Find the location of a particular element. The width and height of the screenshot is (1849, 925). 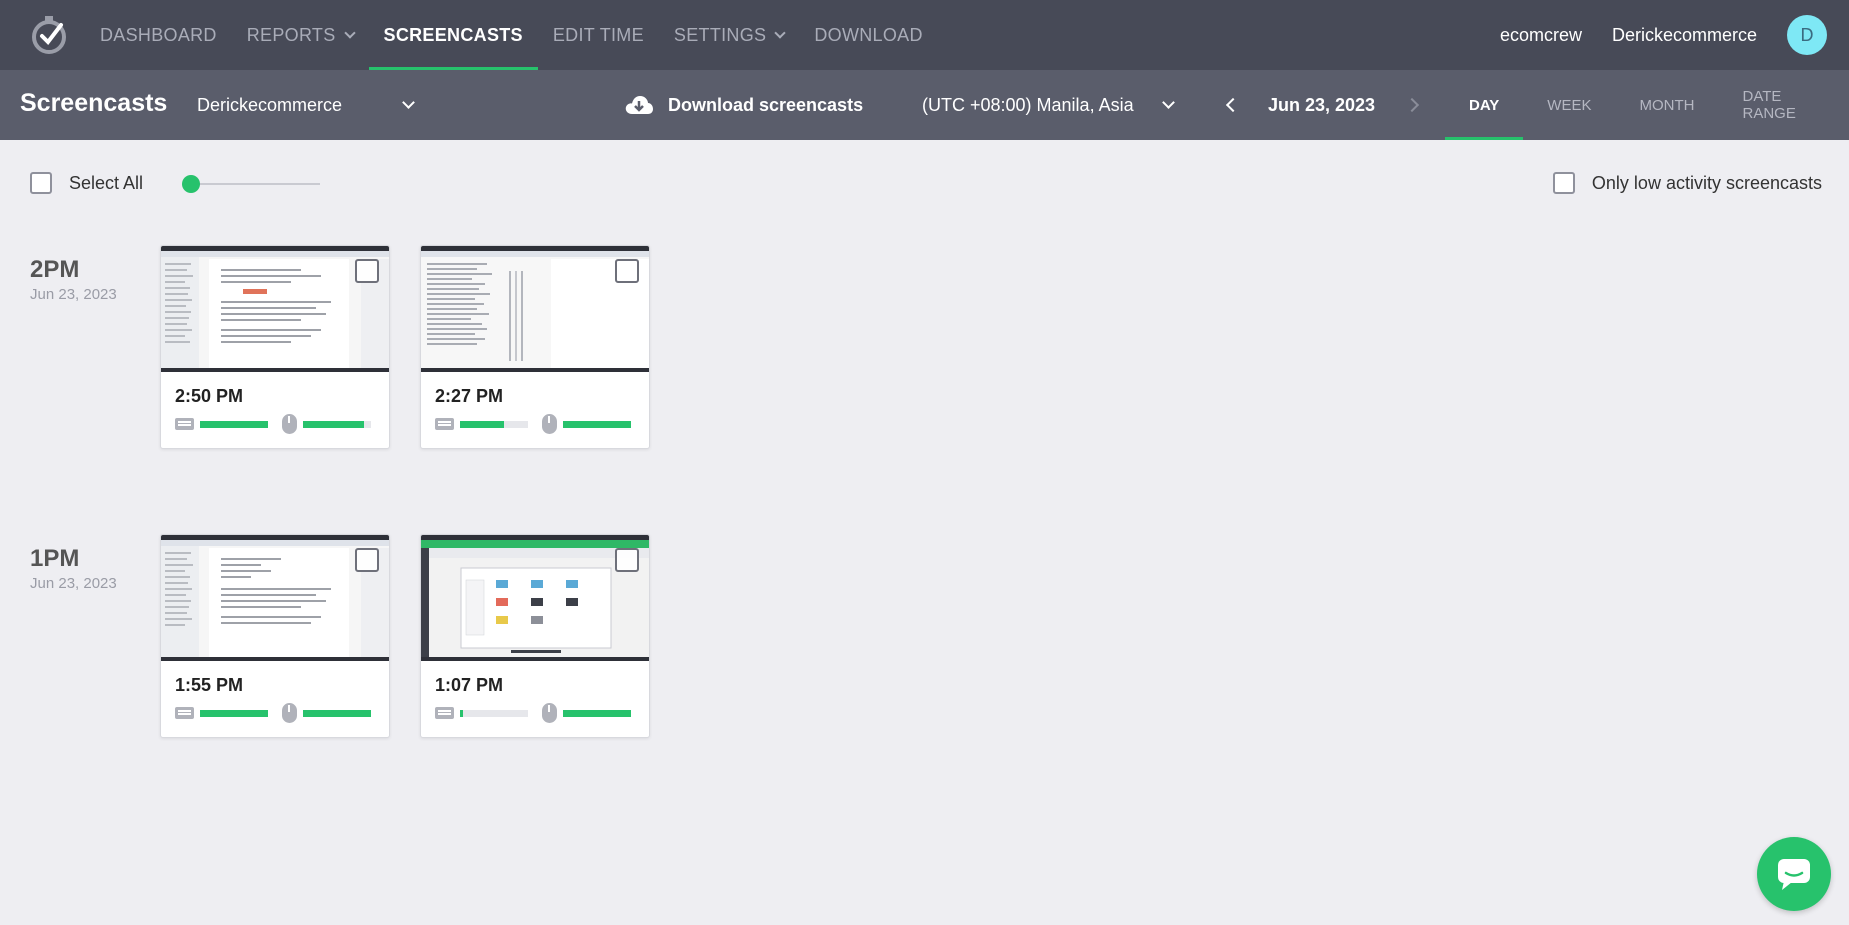

nav-account: ecomcrew Derickecommerce D is located at coordinates (1663, 35).